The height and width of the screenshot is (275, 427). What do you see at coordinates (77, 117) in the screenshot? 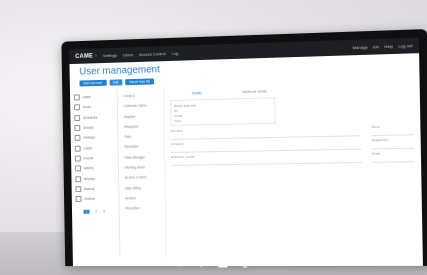
I see `calendar-icon` at bounding box center [77, 117].